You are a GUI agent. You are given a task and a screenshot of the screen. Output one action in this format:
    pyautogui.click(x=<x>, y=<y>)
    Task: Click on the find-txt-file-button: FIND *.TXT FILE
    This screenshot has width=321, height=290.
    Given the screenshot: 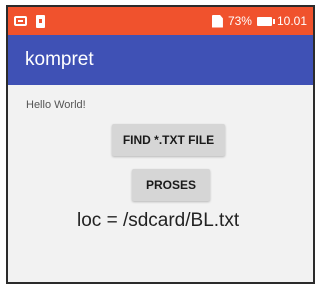 What is the action you would take?
    pyautogui.click(x=168, y=140)
    